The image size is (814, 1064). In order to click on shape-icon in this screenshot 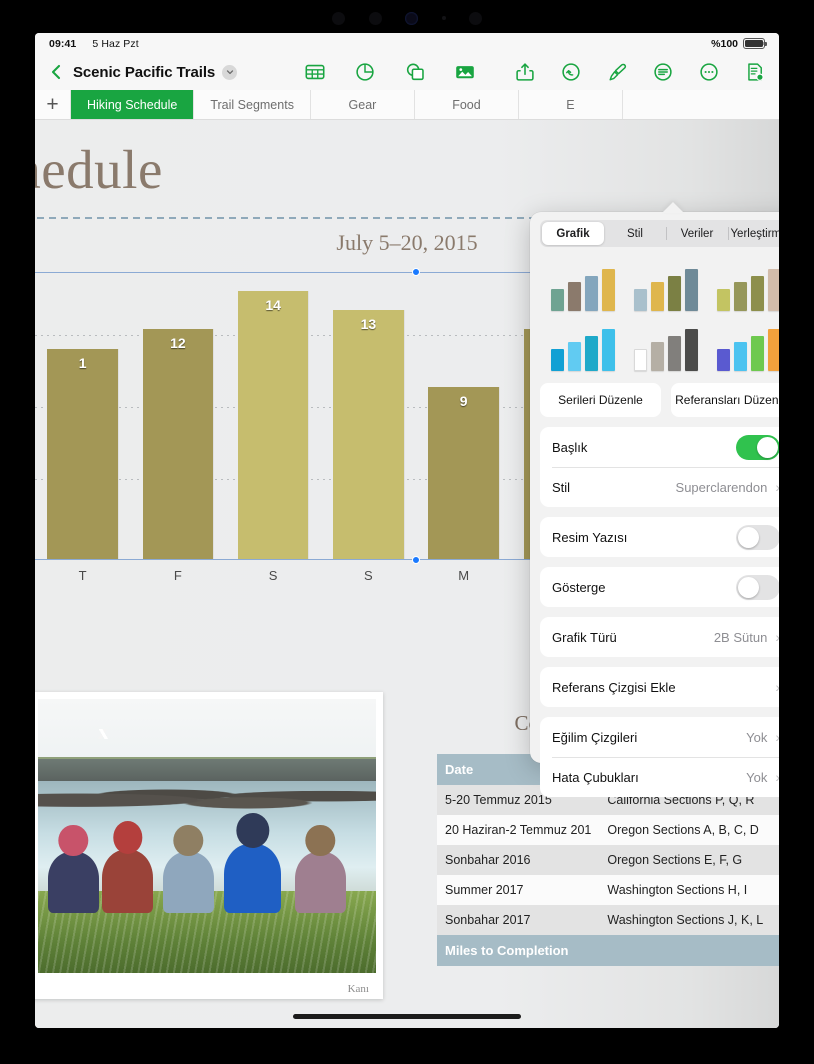, I will do `click(415, 72)`.